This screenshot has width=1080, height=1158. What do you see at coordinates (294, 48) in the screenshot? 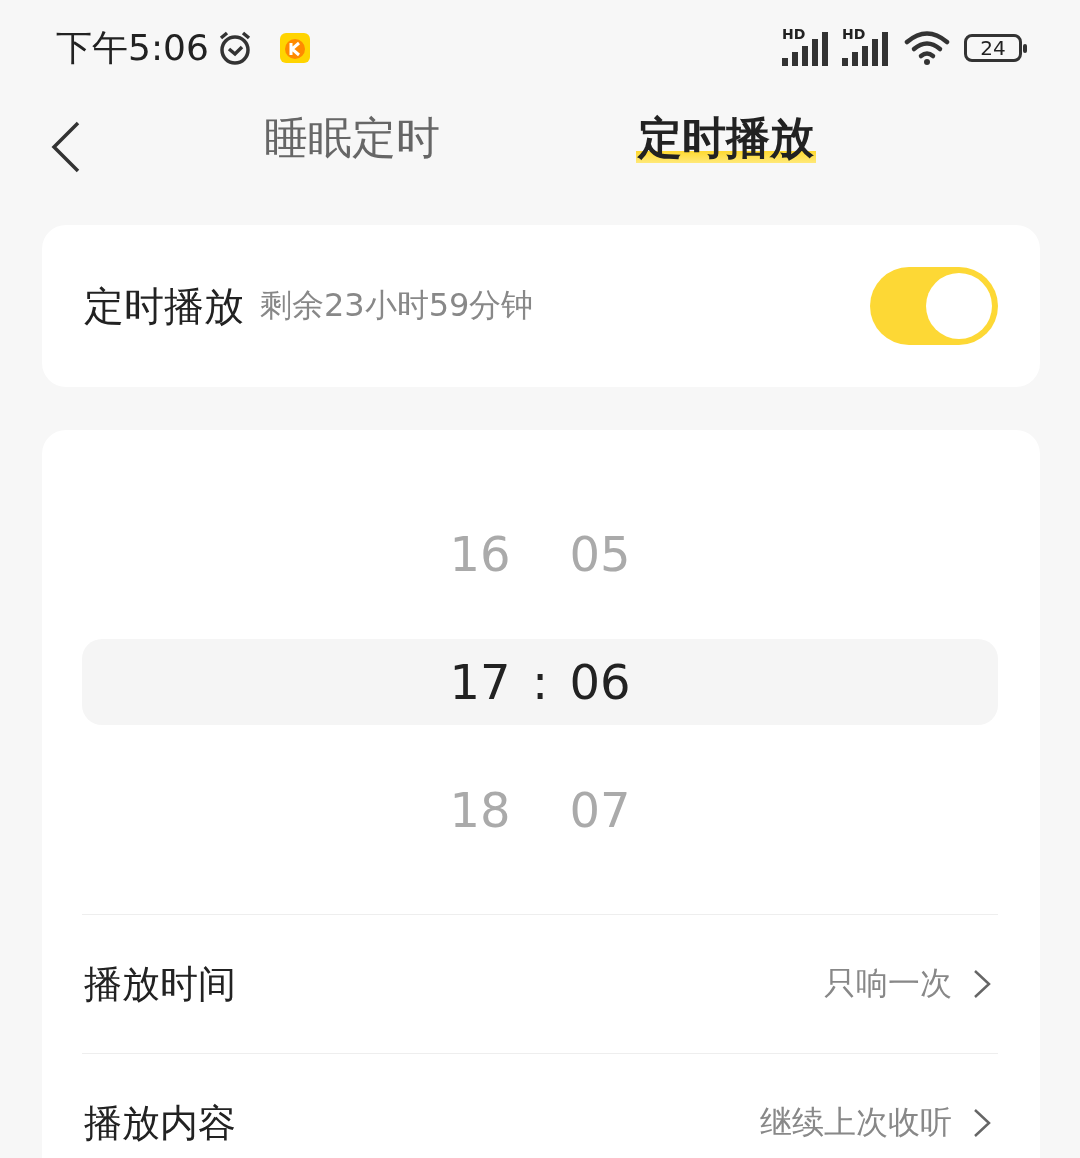
I see `app-icon` at bounding box center [294, 48].